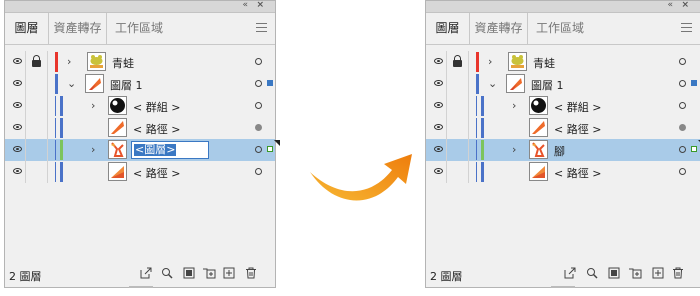 The height and width of the screenshot is (296, 700). I want to click on layer-name: 腳, so click(559, 151).